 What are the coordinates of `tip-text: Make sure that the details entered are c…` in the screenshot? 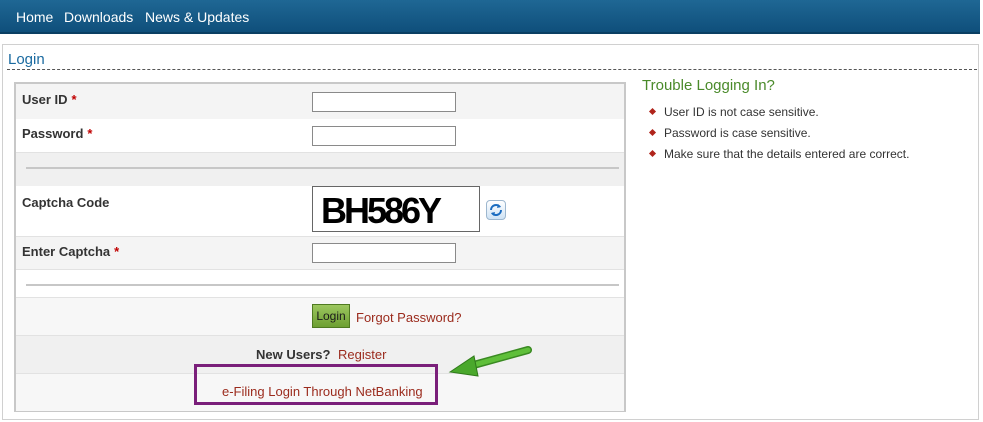 It's located at (787, 154).